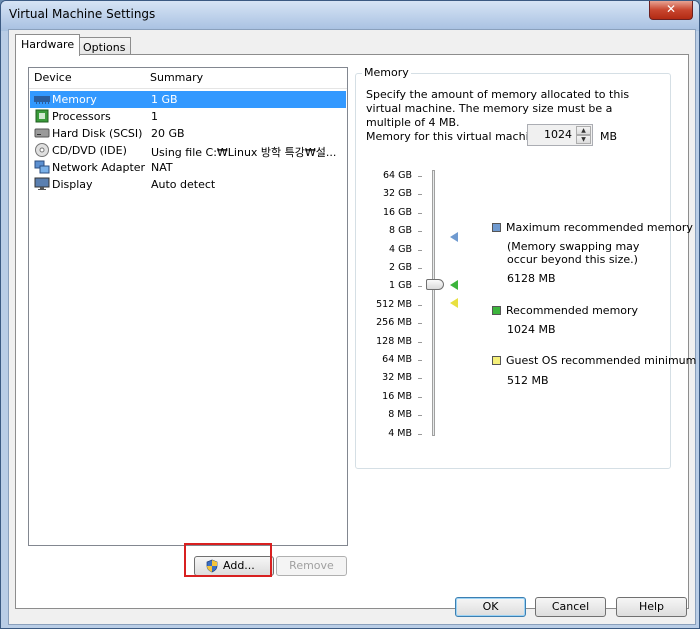 This screenshot has height=629, width=700. What do you see at coordinates (386, 72) in the screenshot?
I see `memory-group-title: Memory` at bounding box center [386, 72].